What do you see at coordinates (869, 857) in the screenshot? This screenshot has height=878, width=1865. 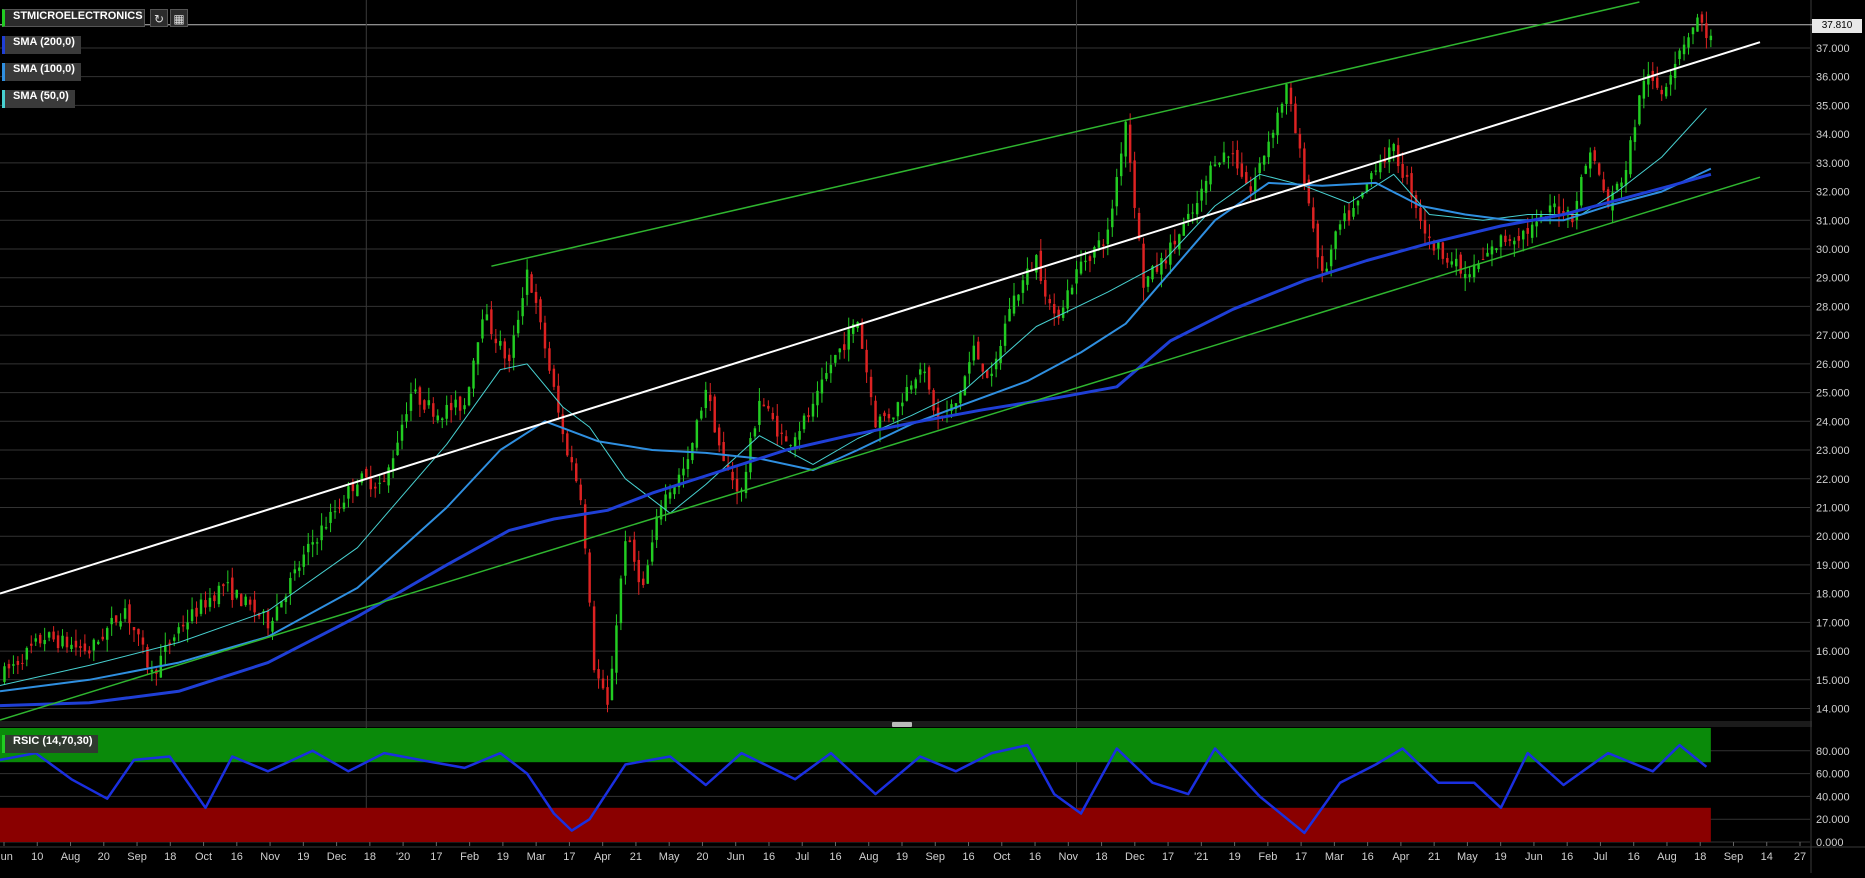 I see `x-tick-label: Aug` at bounding box center [869, 857].